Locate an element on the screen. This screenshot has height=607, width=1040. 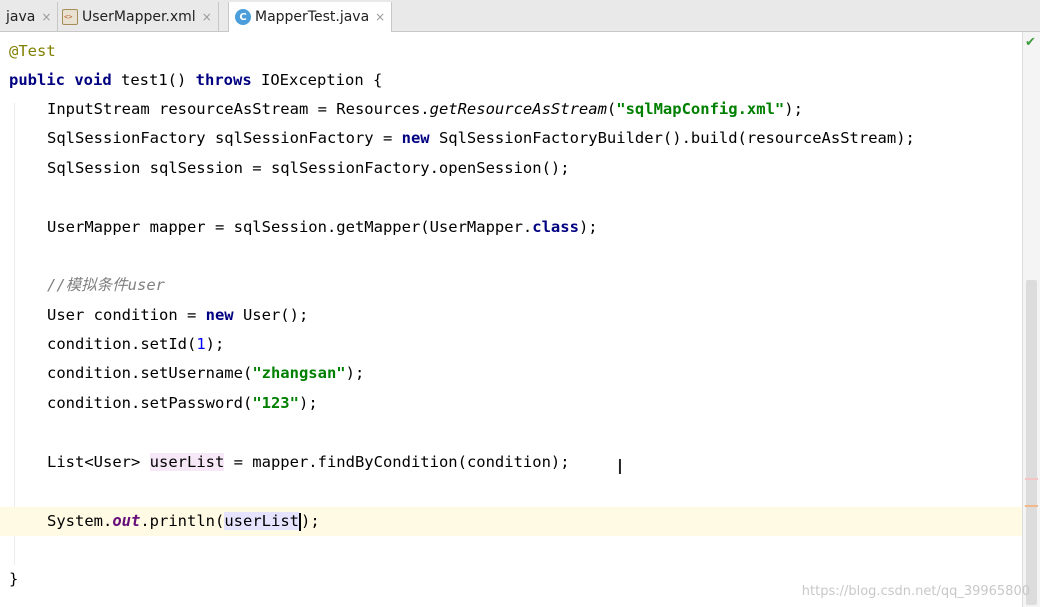
code-line-2: public void test1() throws IOException { is located at coordinates (515, 80).